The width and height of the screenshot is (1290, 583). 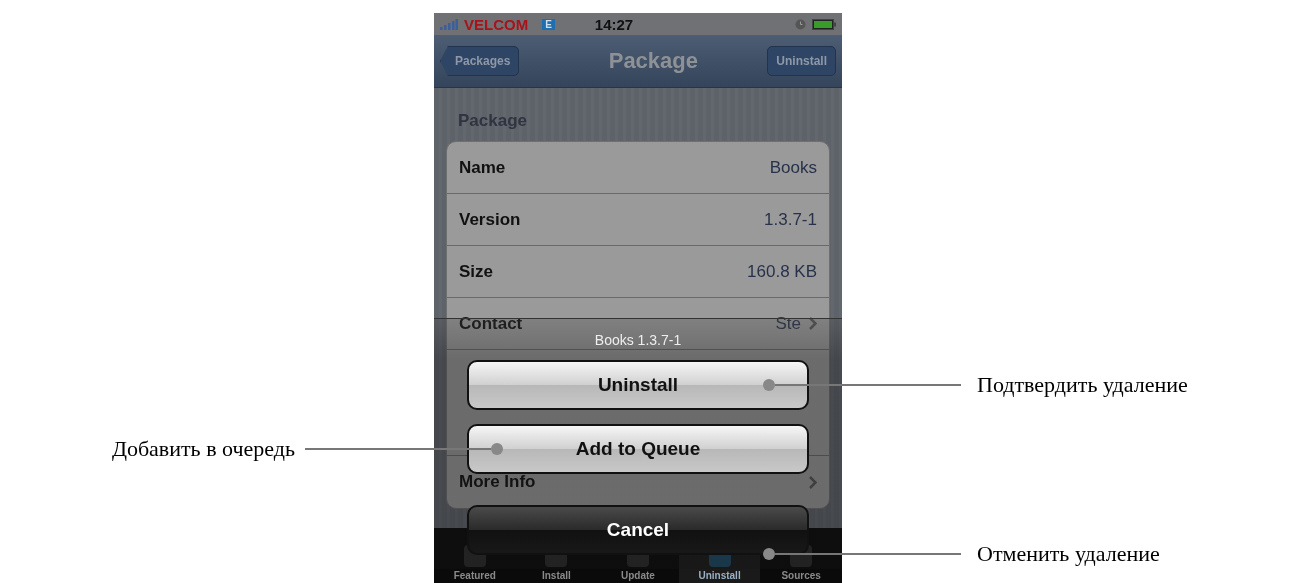 I want to click on sheet-title: Books 1.3.7-1, so click(x=638, y=340).